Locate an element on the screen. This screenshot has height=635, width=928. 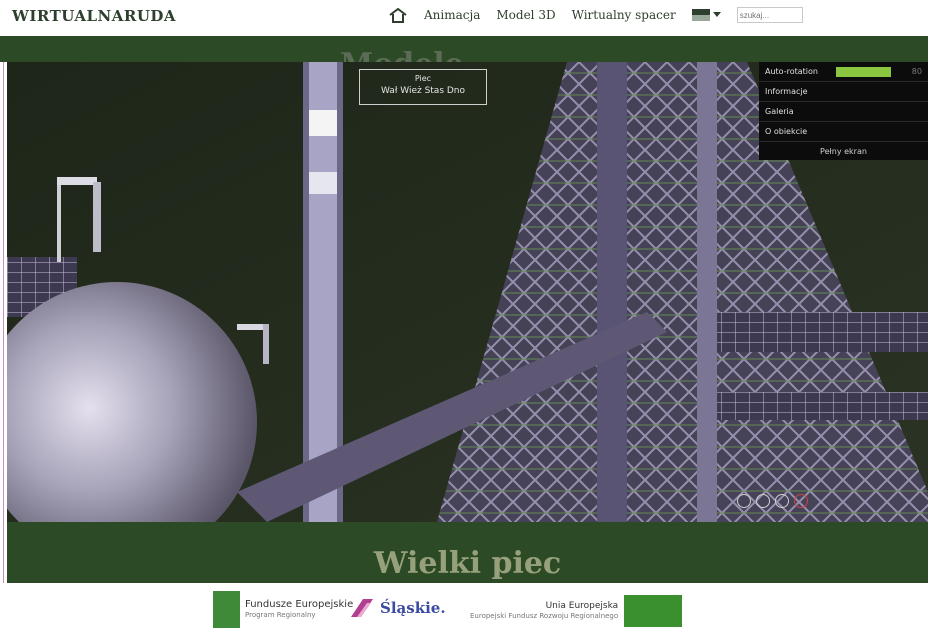
slaskie-mark-icon is located at coordinates (362, 608).